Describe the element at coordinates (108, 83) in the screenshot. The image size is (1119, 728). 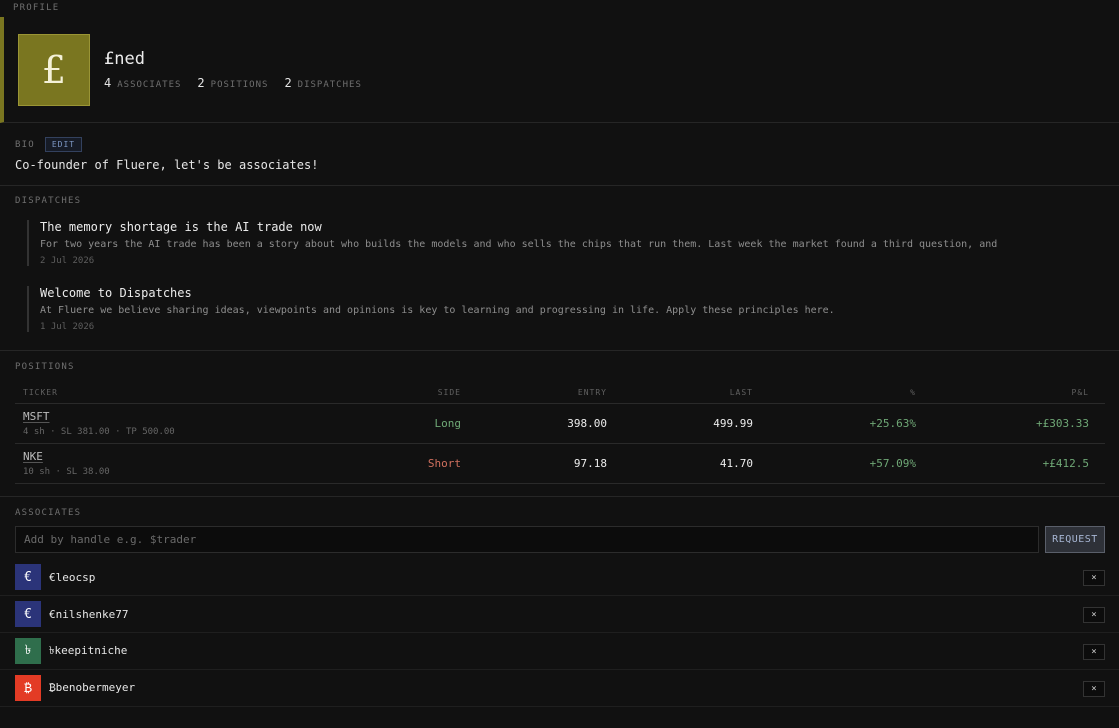
I see `stat-number: 4` at that location.